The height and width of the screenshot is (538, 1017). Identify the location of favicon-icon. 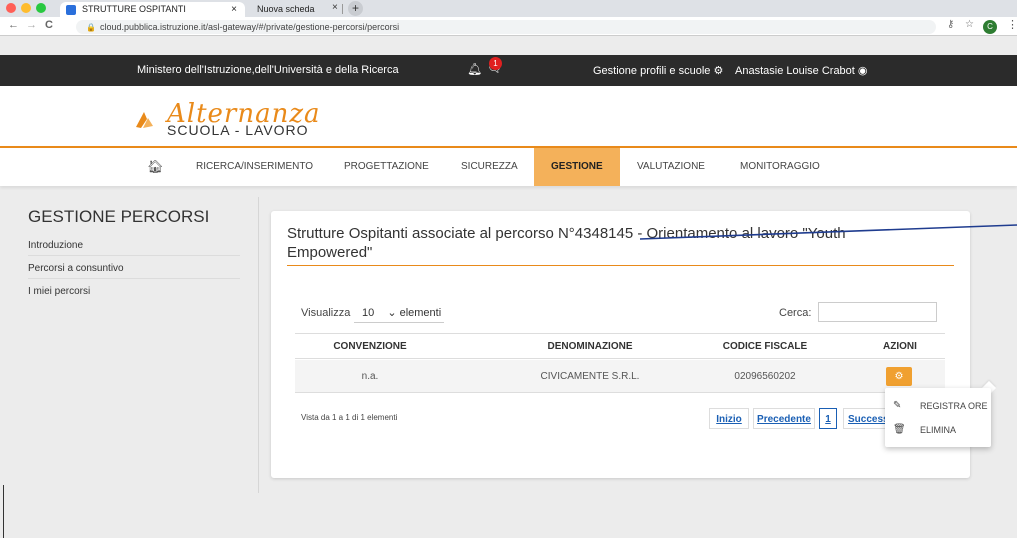
(71, 10).